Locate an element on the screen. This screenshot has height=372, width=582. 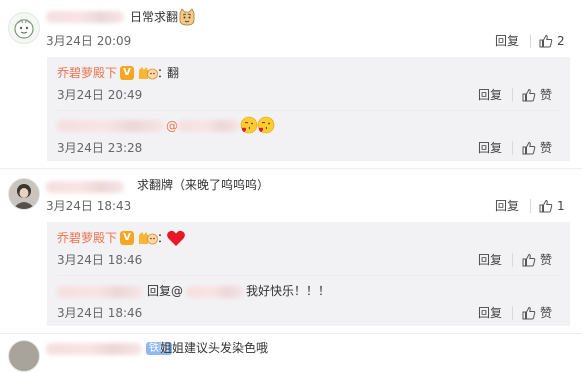
like-button: 2 is located at coordinates (552, 41).